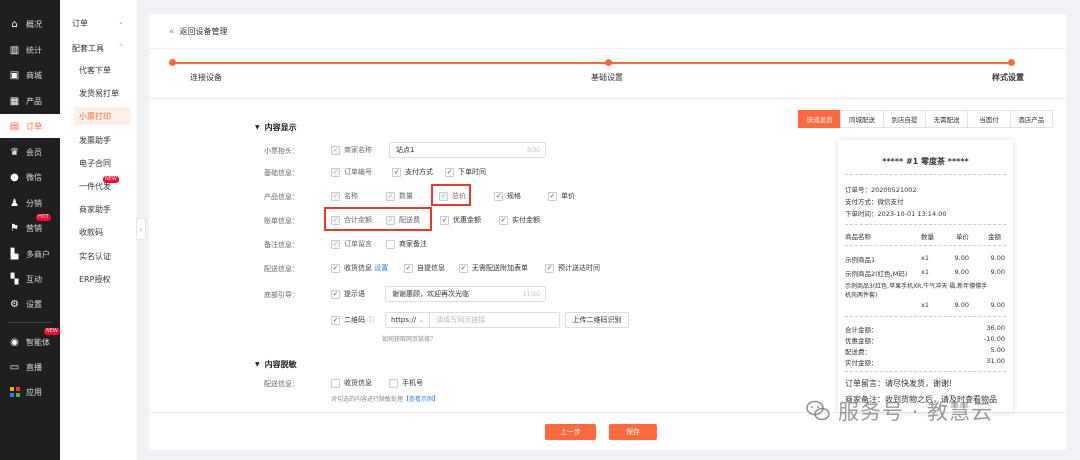 This screenshot has width=1080, height=460. I want to click on mask-phone-checkbox: 手机号, so click(406, 383).